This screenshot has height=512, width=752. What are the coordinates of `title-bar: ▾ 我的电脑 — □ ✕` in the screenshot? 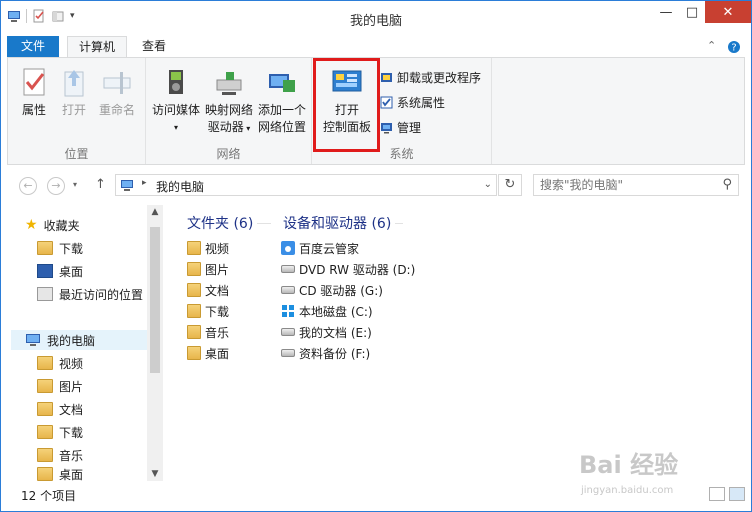 It's located at (376, 17).